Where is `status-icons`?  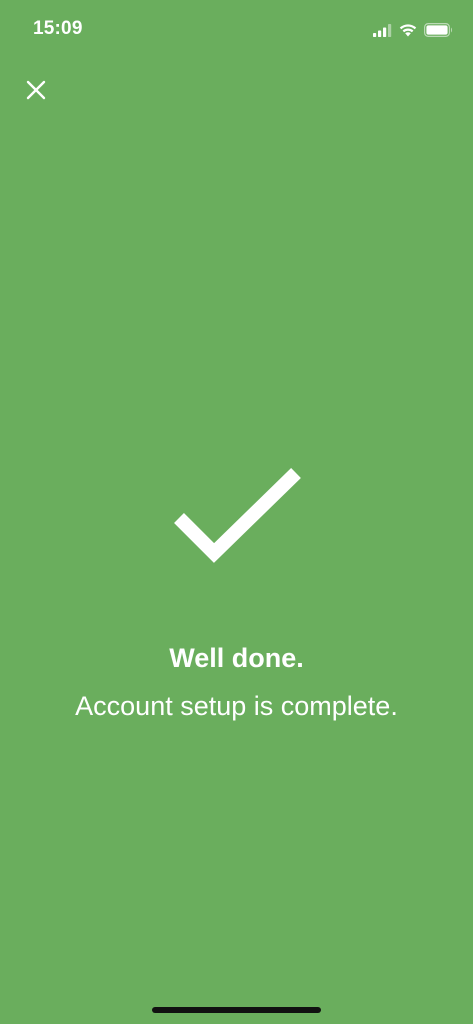
status-icons is located at coordinates (413, 30).